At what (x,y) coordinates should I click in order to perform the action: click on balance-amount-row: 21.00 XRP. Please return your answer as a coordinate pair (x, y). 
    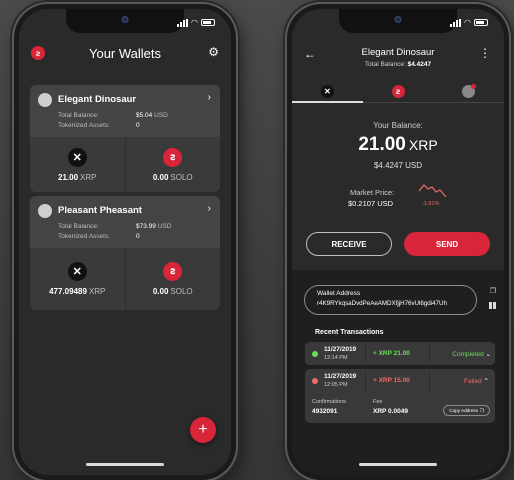
    Looking at the image, I should click on (398, 145).